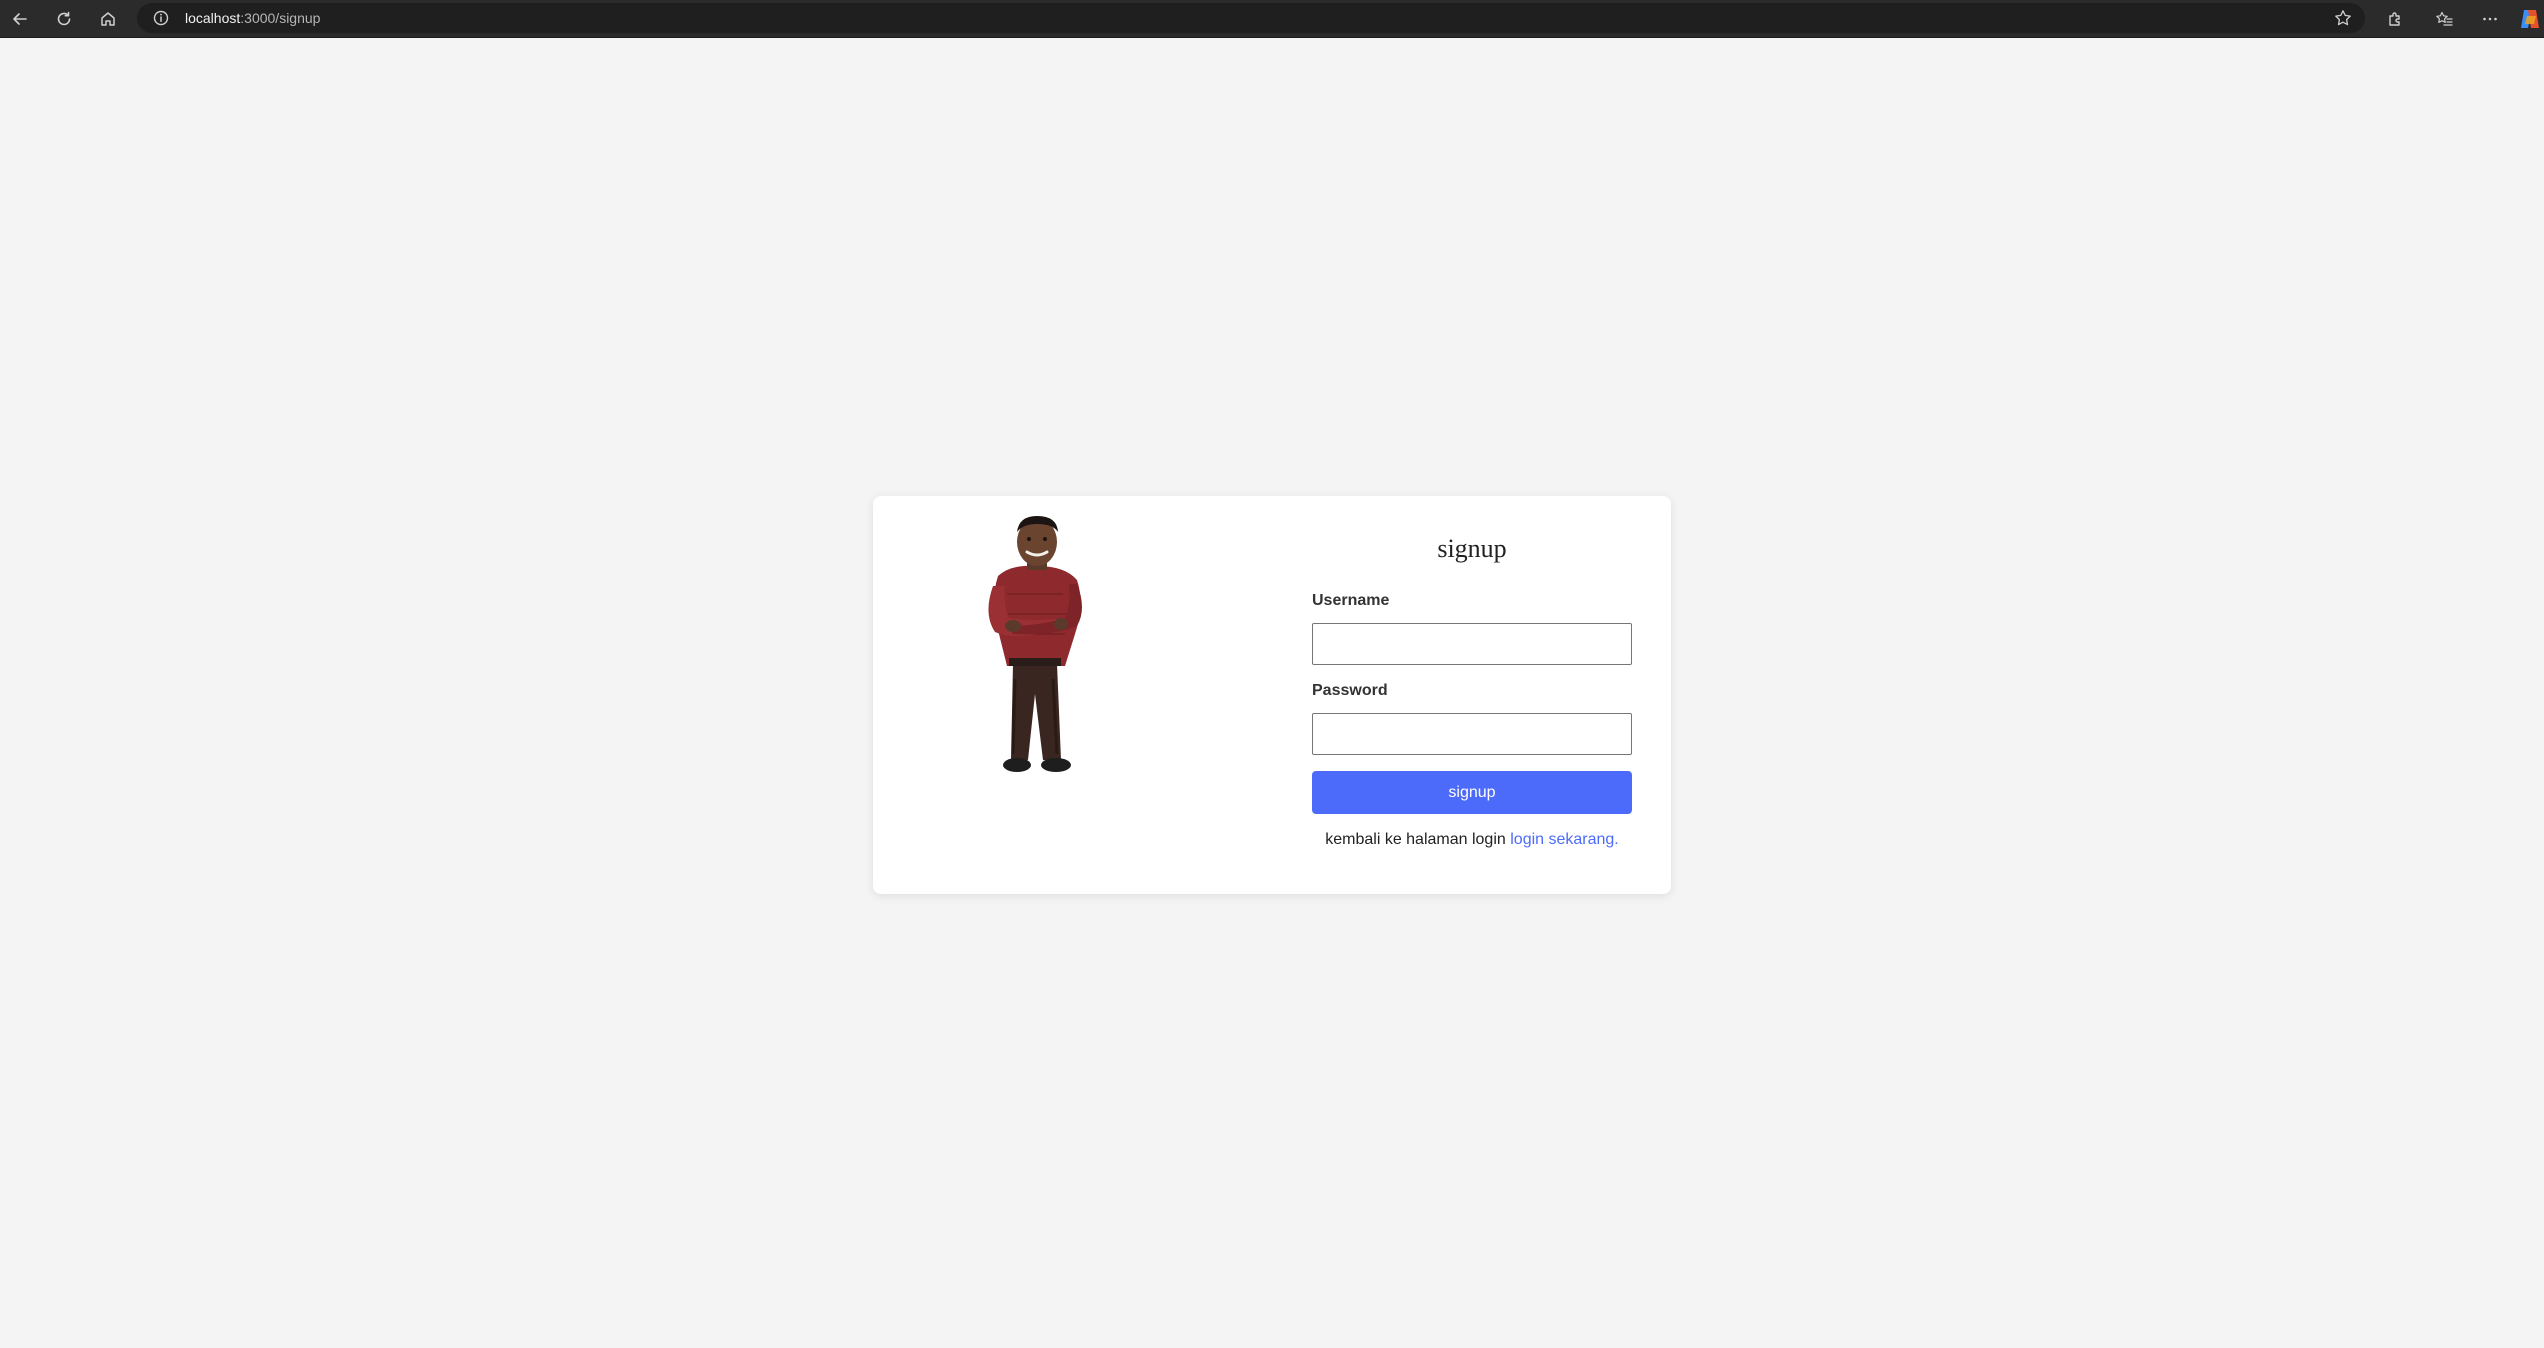  I want to click on info-icon, so click(161, 18).